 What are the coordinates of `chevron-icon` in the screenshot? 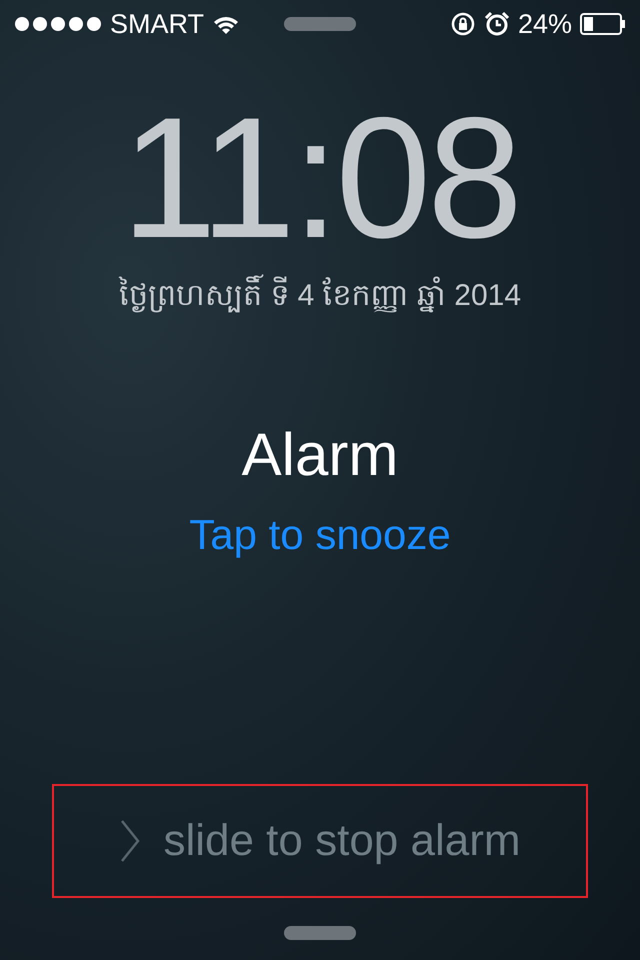 It's located at (130, 841).